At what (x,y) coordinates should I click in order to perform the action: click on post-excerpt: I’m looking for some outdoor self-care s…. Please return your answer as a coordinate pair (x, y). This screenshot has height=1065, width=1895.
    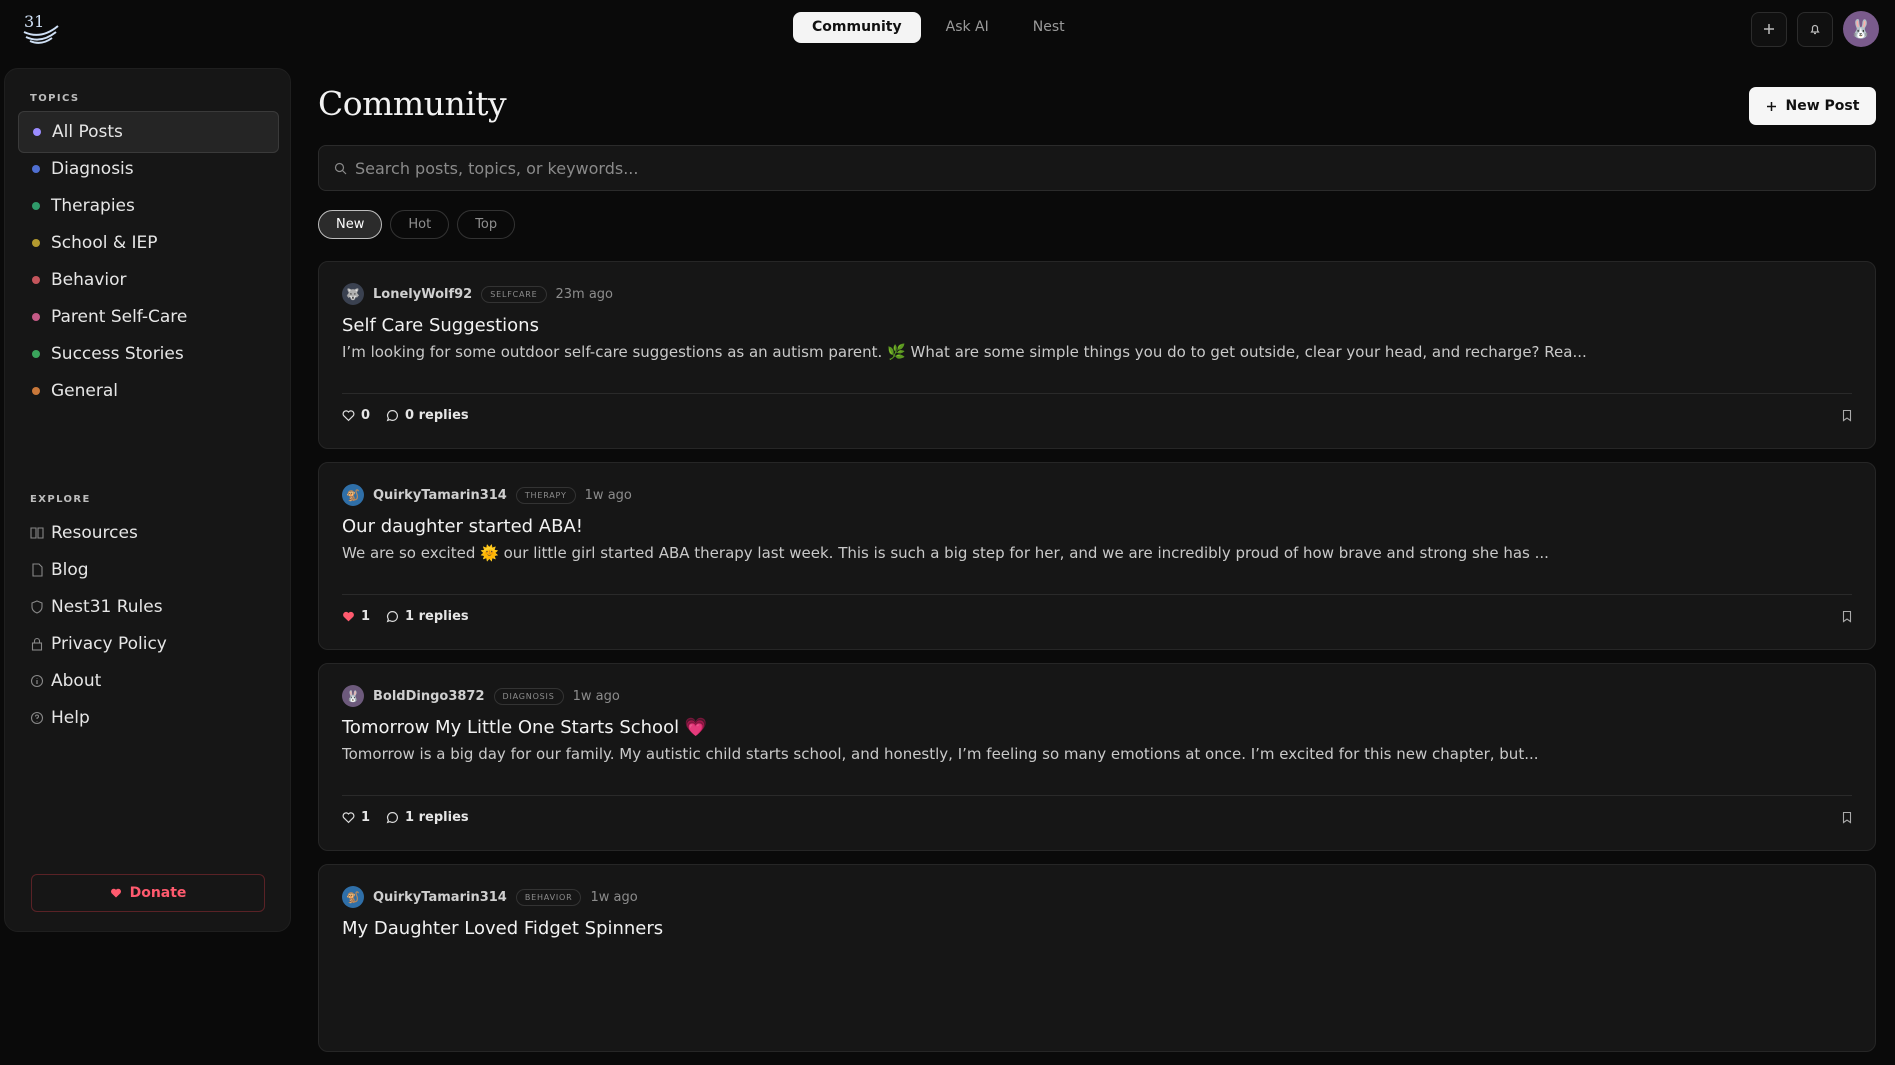
    Looking at the image, I should click on (964, 352).